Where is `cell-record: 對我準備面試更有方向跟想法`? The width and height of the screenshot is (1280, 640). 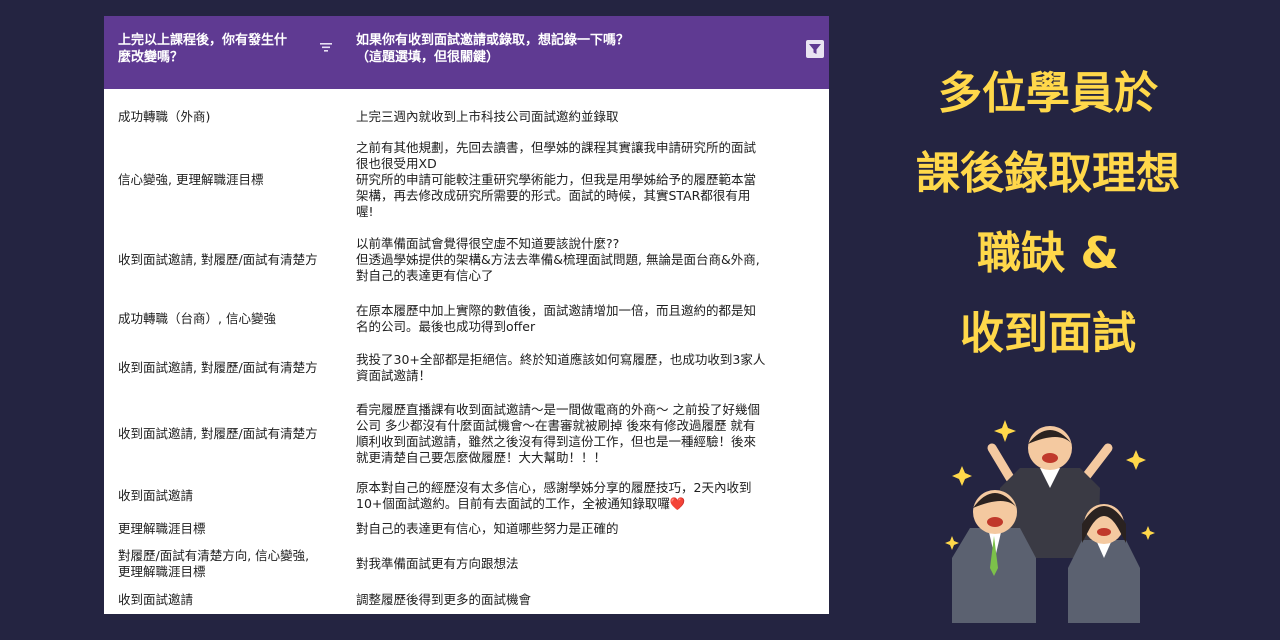
cell-record: 對我準備面試更有方向跟想法 is located at coordinates (588, 564).